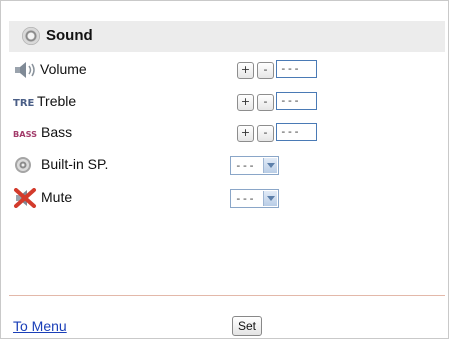 The width and height of the screenshot is (449, 339). What do you see at coordinates (245, 70) in the screenshot?
I see `volume-plus-button: +` at bounding box center [245, 70].